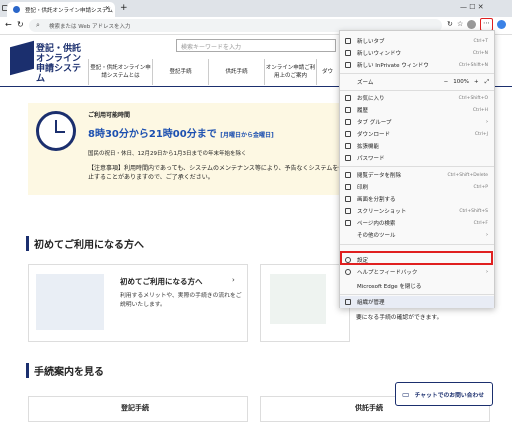 This screenshot has height=422, width=512. I want to click on extensions-icon, so click(348, 146).